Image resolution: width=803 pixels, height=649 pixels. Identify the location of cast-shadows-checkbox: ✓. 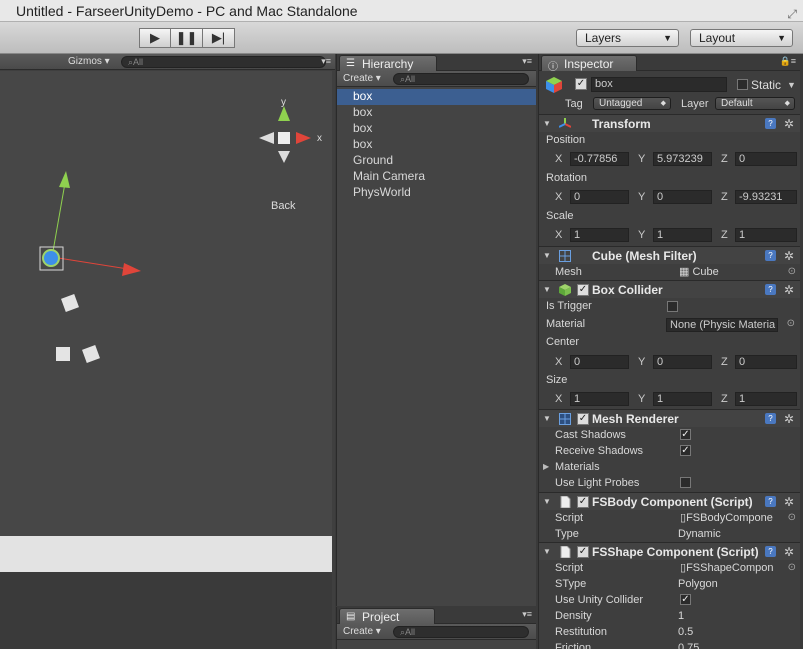
(685, 434).